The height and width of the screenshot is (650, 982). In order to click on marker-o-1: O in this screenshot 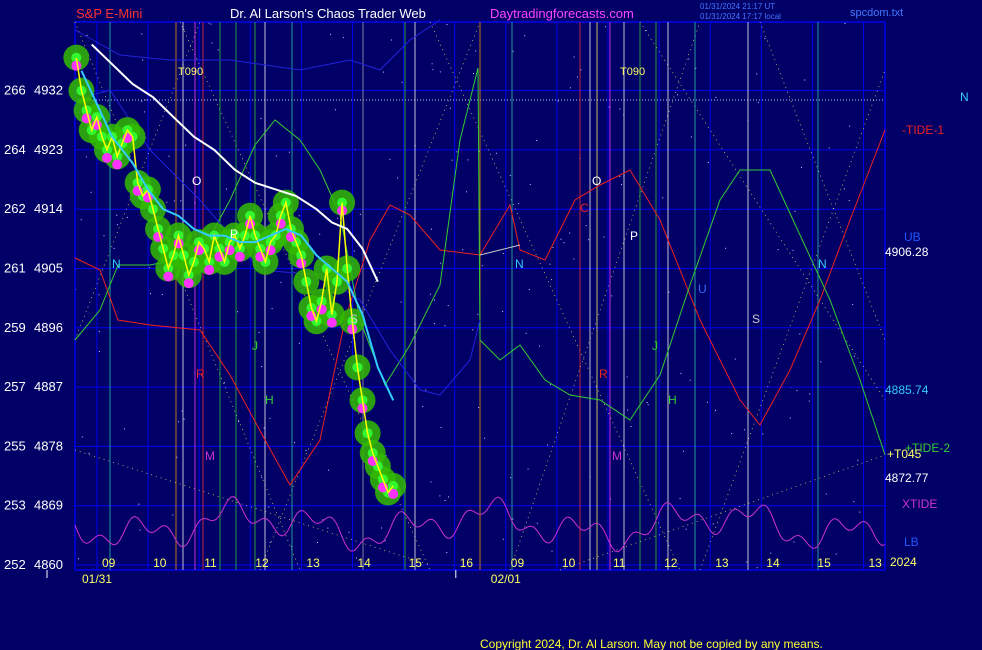, I will do `click(196, 181)`.